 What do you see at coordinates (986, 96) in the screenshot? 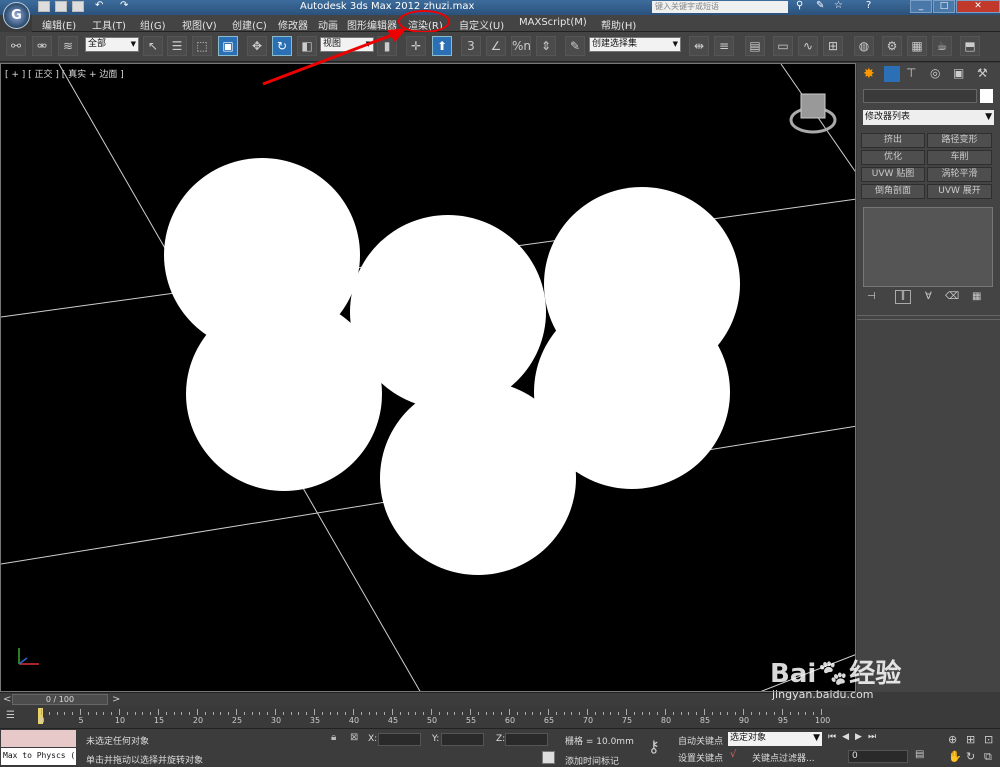
I see `object-color-swatch` at bounding box center [986, 96].